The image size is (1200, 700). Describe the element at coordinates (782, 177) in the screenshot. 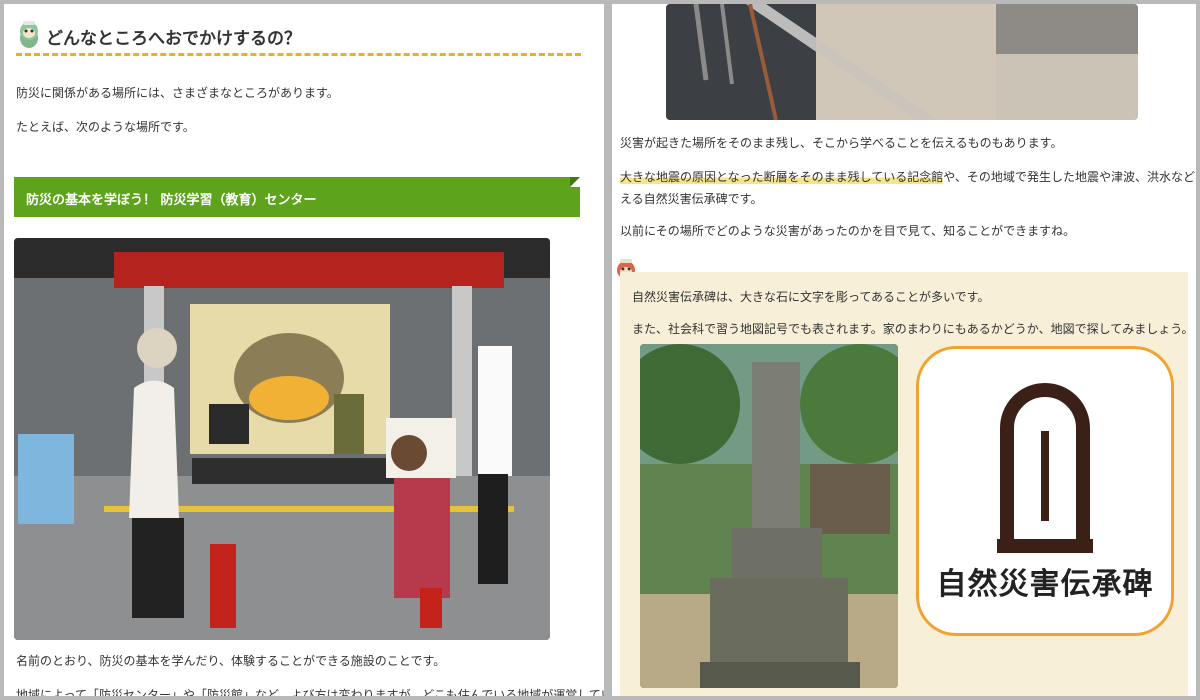

I see `memorial-highlight: 大きな地震の原因となった断層をそのまま残している記念館` at that location.